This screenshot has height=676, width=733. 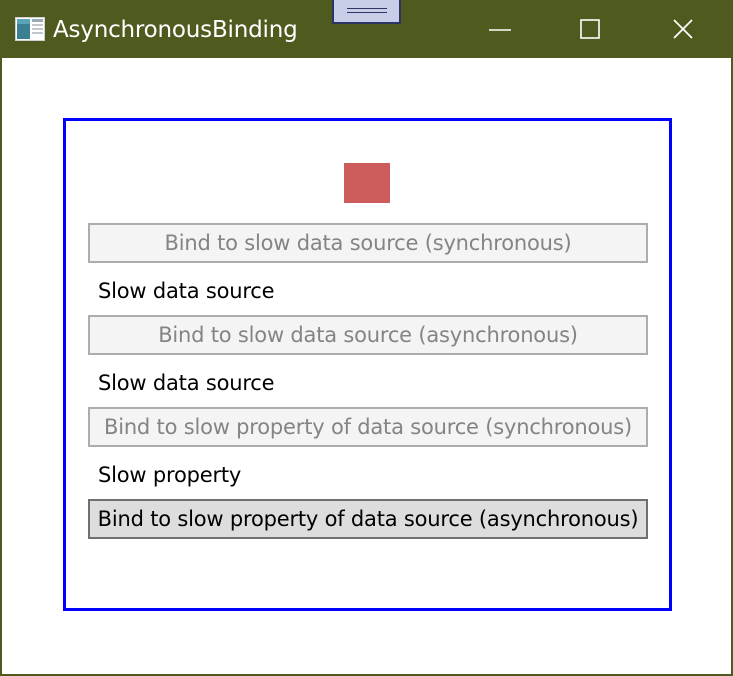 I want to click on bind-slow-data-source-sync-button: Bind to slow data source (synchronous), so click(x=368, y=243).